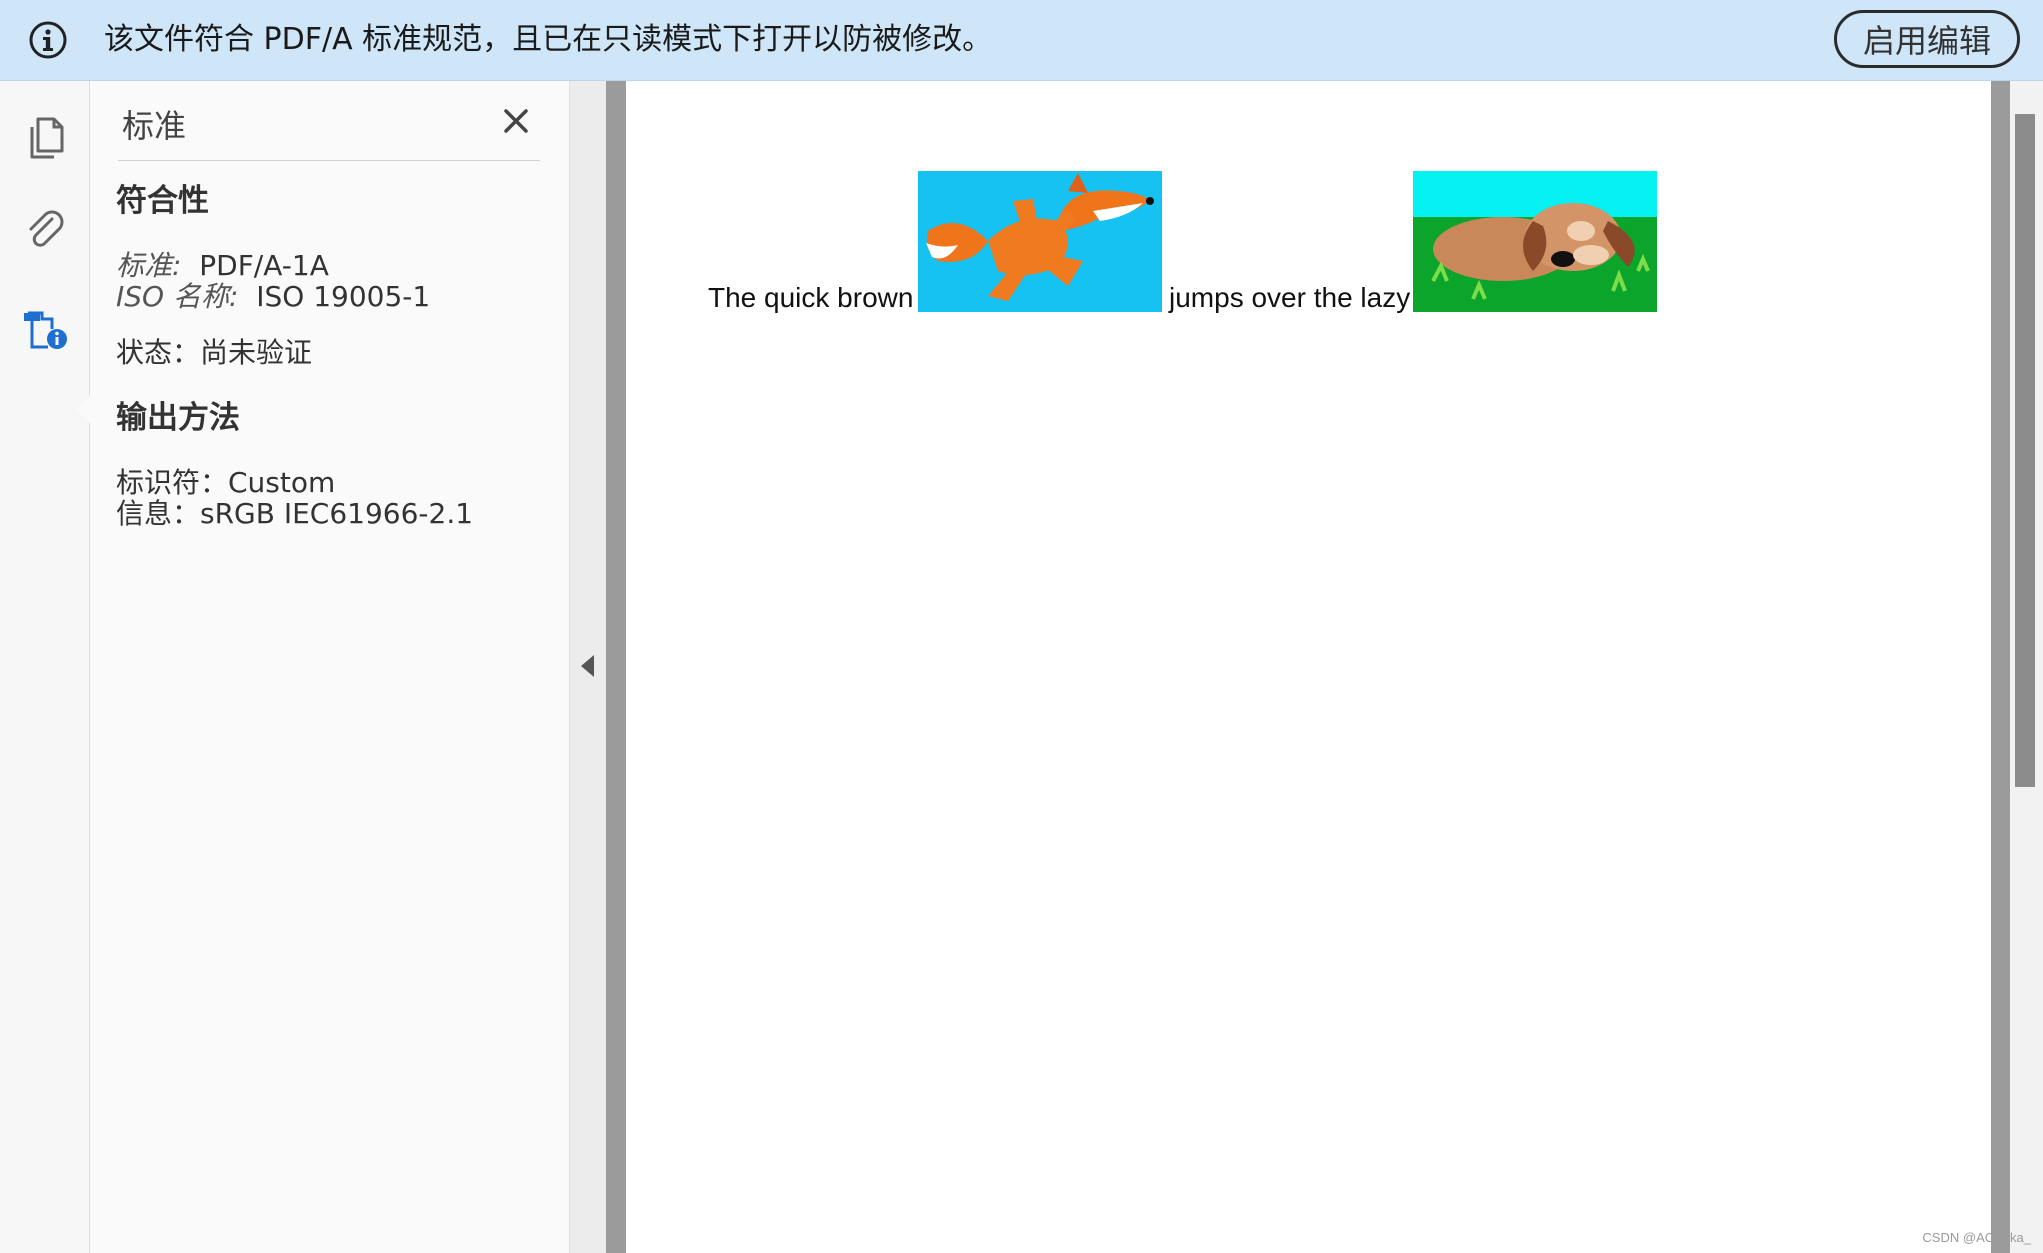 The image size is (2043, 1253). Describe the element at coordinates (295, 513) in the screenshot. I see `info-row: 信息：sRGB IEC61966-2.1` at that location.